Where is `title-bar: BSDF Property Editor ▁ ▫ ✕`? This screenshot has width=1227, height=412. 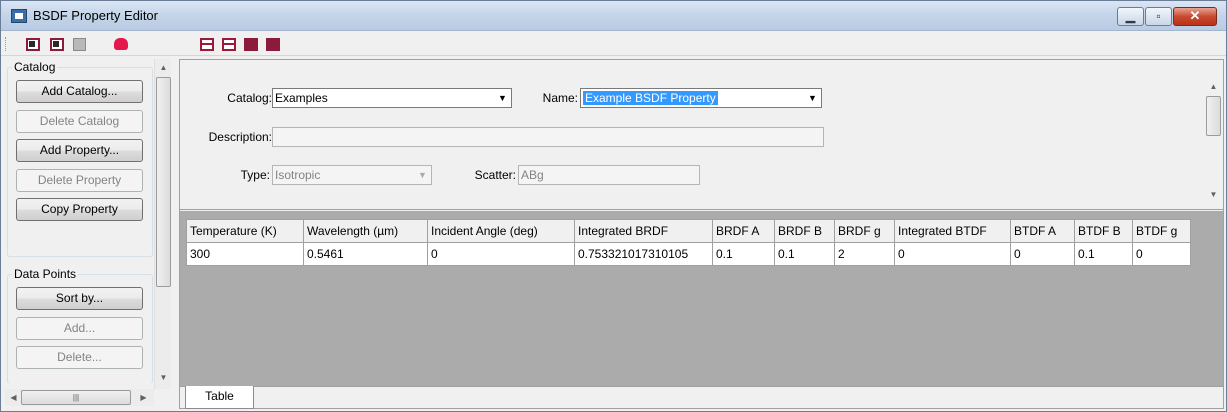 title-bar: BSDF Property Editor ▁ ▫ ✕ is located at coordinates (613, 16).